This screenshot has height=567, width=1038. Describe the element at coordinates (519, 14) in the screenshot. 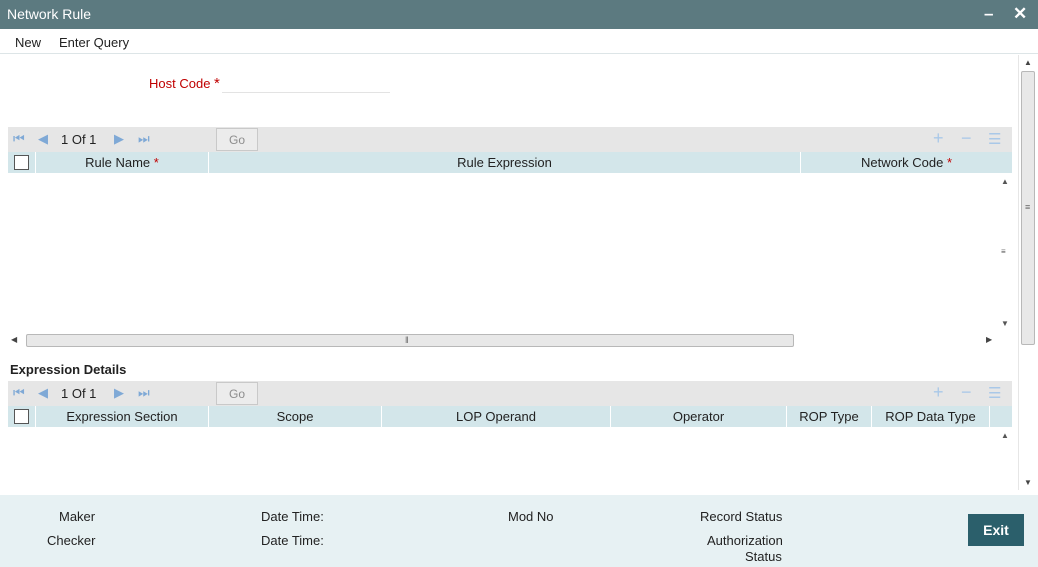

I see `title-bar: Network Rule – ✕` at that location.